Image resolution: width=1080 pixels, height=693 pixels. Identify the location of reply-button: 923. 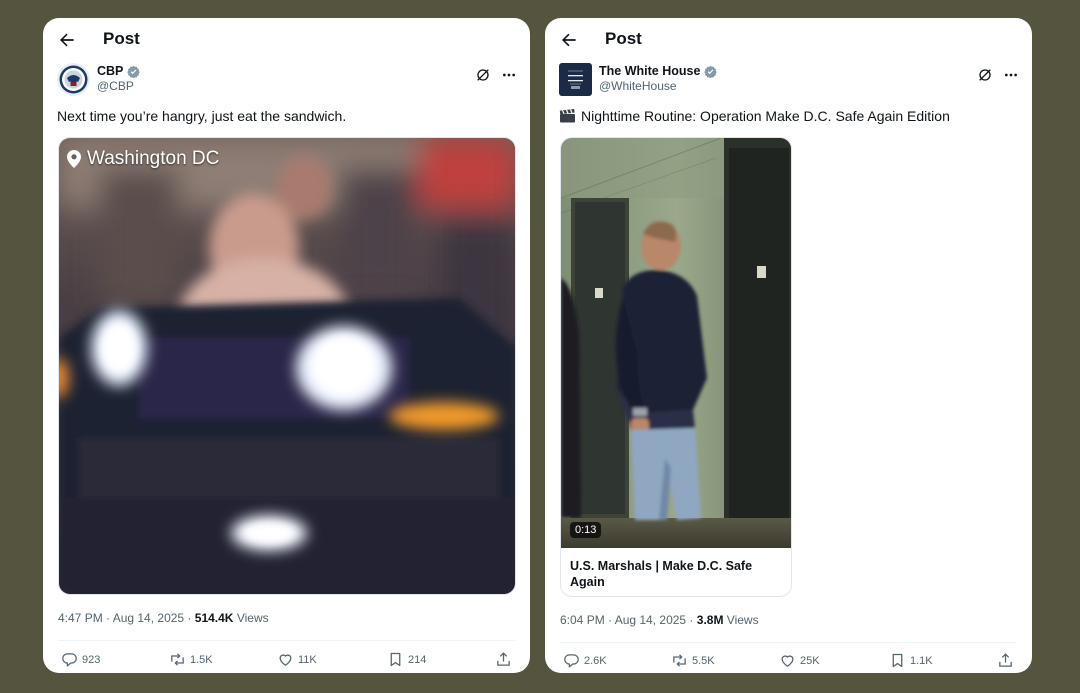
(80, 659).